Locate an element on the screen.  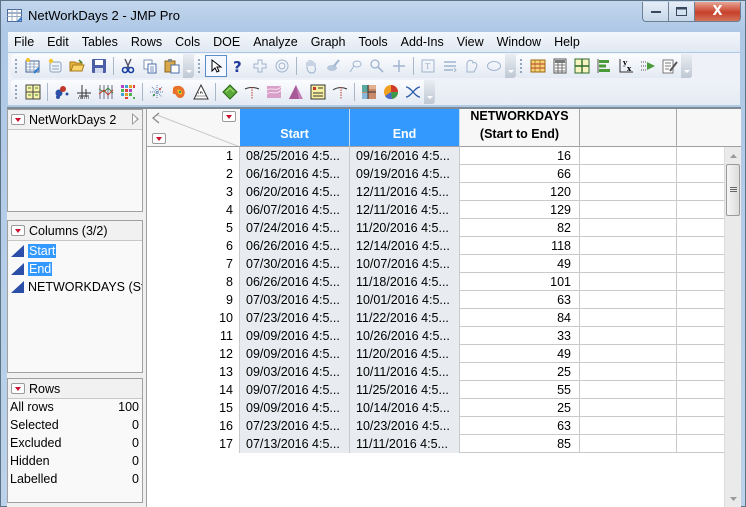
table-row: 4 06/07/2016 4:5... 12/11/2016 4:5... 129 is located at coordinates (440, 210).